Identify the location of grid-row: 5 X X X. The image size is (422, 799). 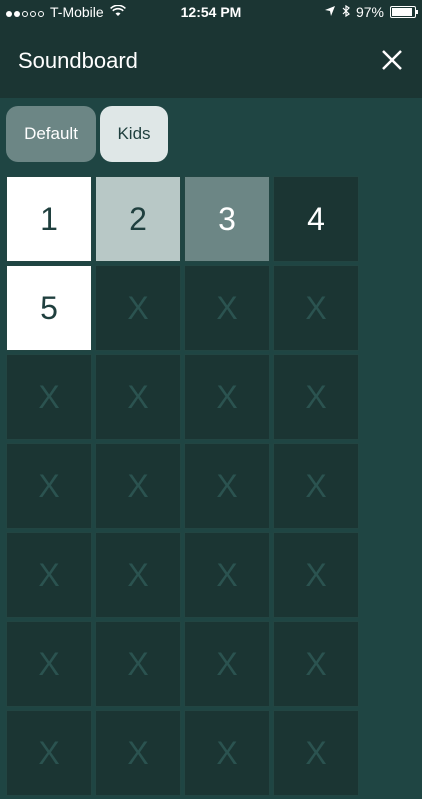
(184, 308).